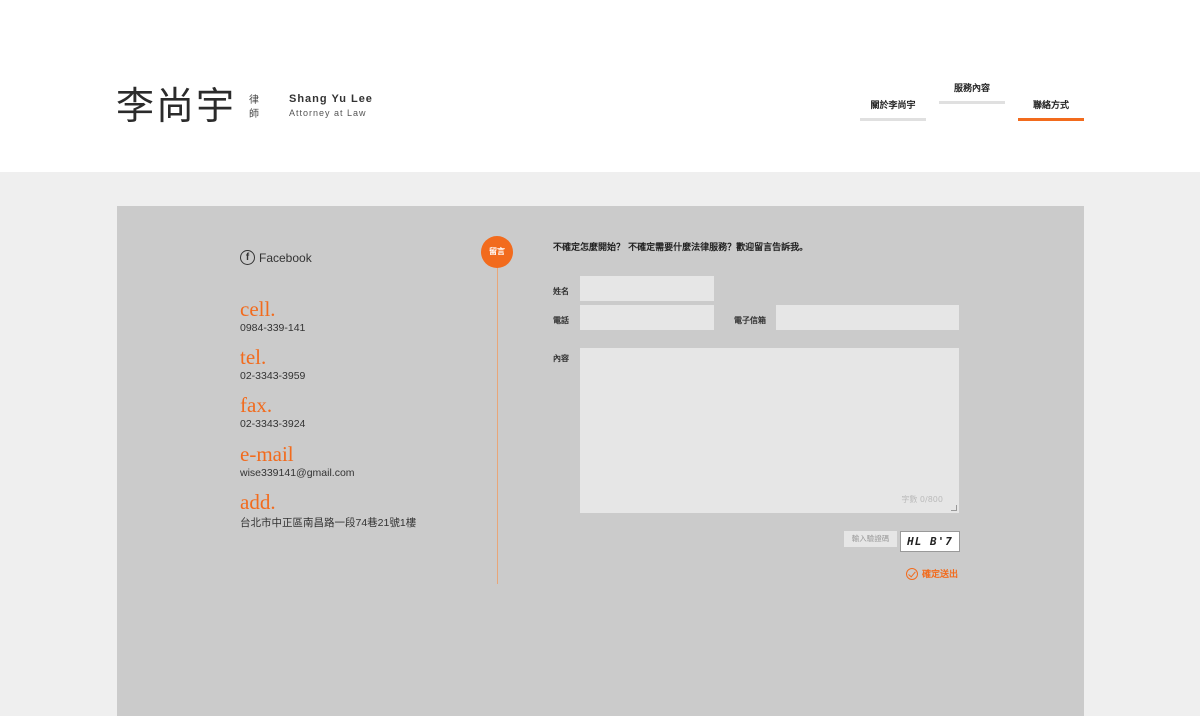 This screenshot has width=1200, height=716. What do you see at coordinates (930, 541) in the screenshot?
I see `captcha-image: HL B'7` at bounding box center [930, 541].